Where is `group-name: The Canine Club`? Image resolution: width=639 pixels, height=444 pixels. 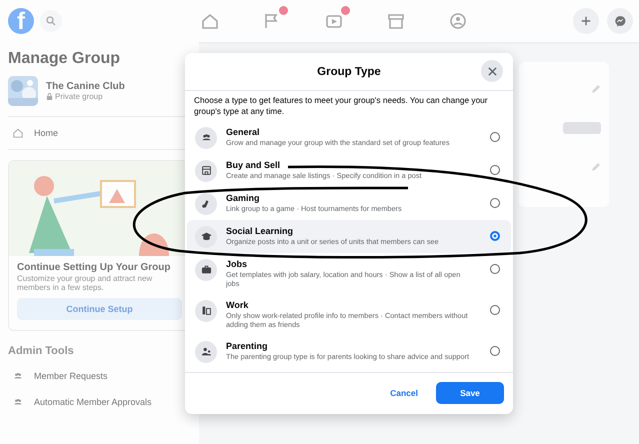 group-name: The Canine Club is located at coordinates (85, 86).